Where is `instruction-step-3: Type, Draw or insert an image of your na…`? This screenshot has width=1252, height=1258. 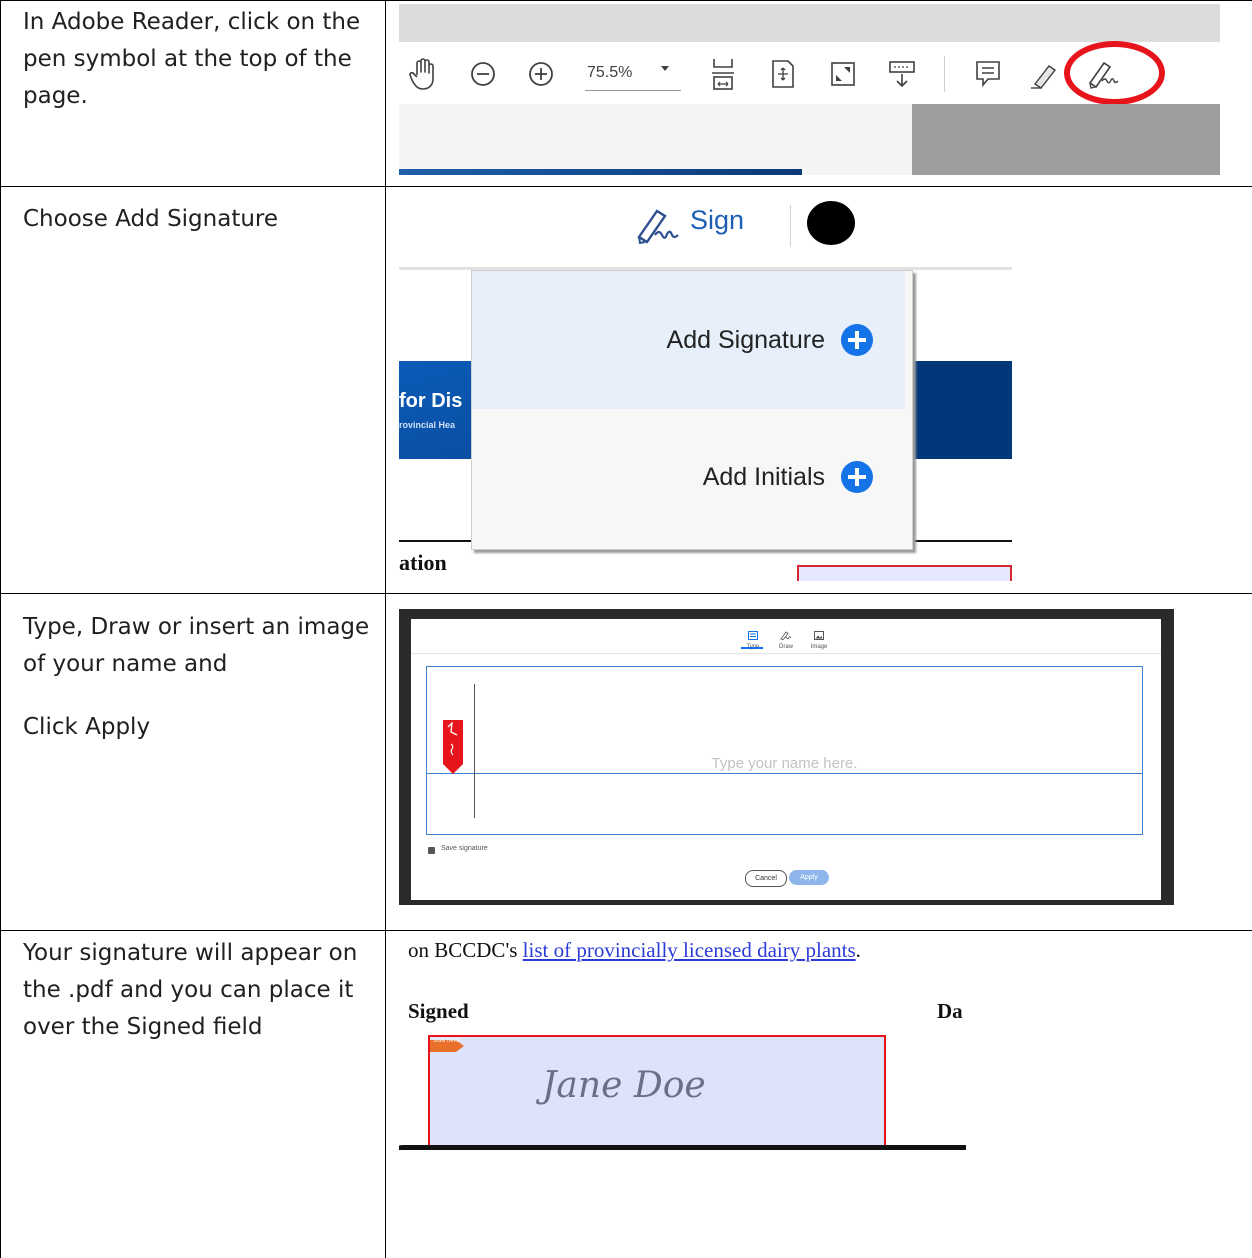
instruction-step-3: Type, Draw or insert an image of your na… is located at coordinates (196, 645).